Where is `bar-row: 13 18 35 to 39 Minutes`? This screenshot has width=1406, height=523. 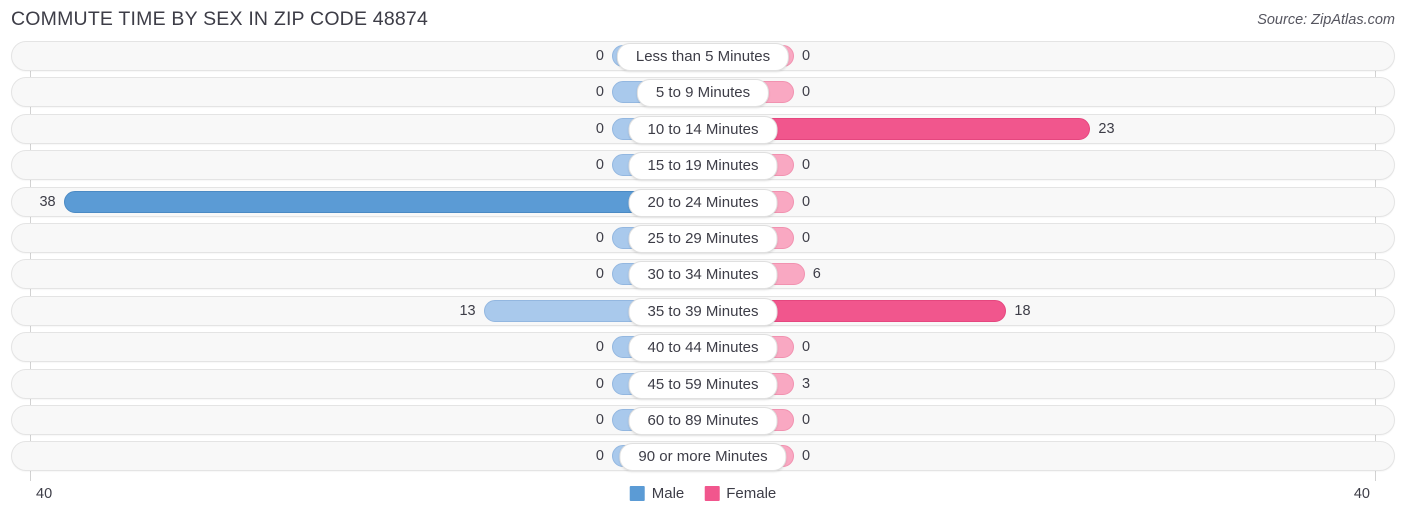 bar-row: 13 18 35 to 39 Minutes is located at coordinates (703, 310).